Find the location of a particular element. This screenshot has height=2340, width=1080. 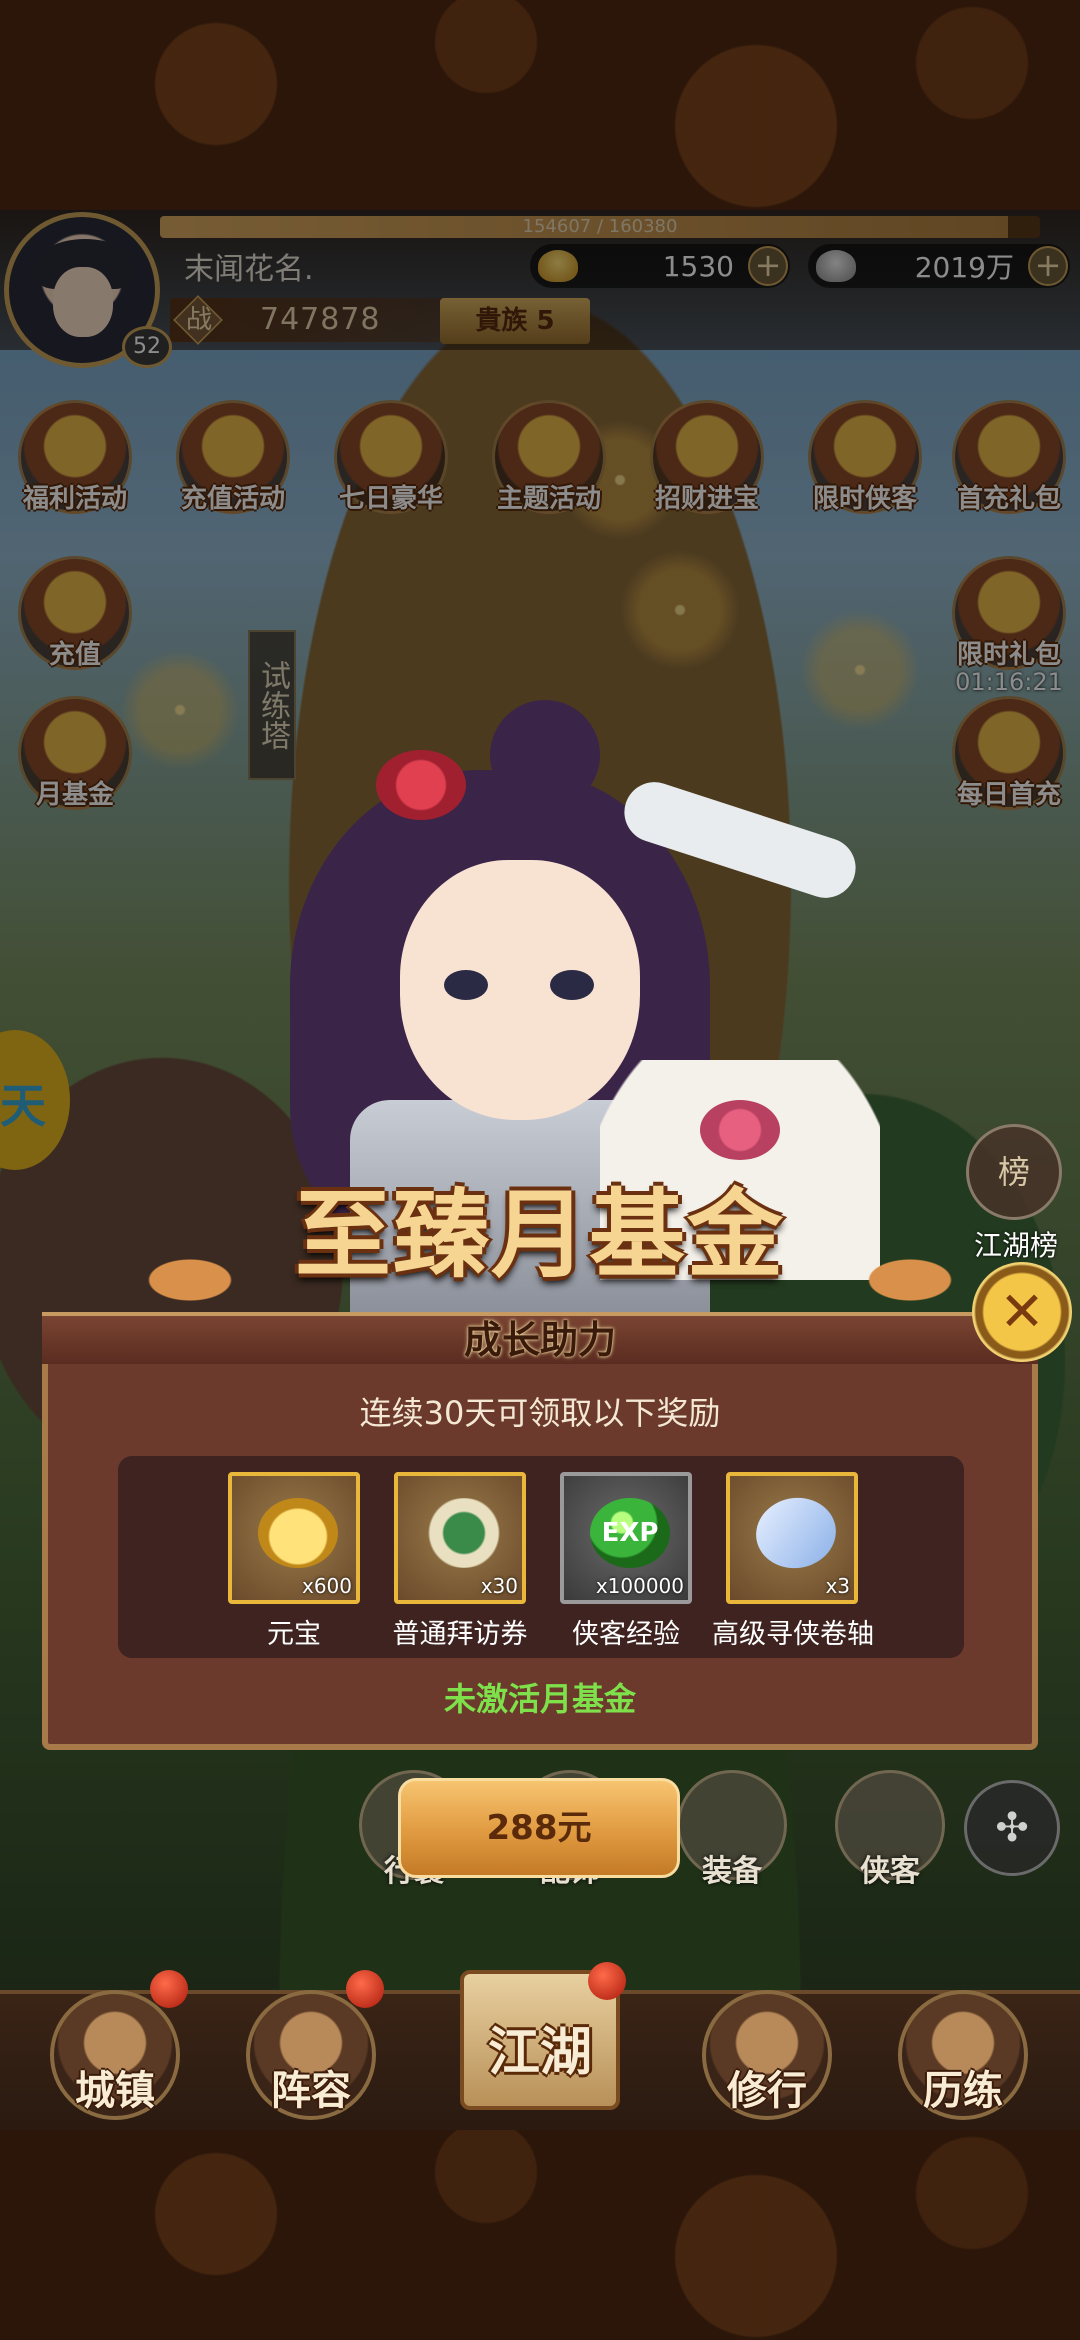

reward-item: x30 普通拜访券 is located at coordinates (460, 1561).